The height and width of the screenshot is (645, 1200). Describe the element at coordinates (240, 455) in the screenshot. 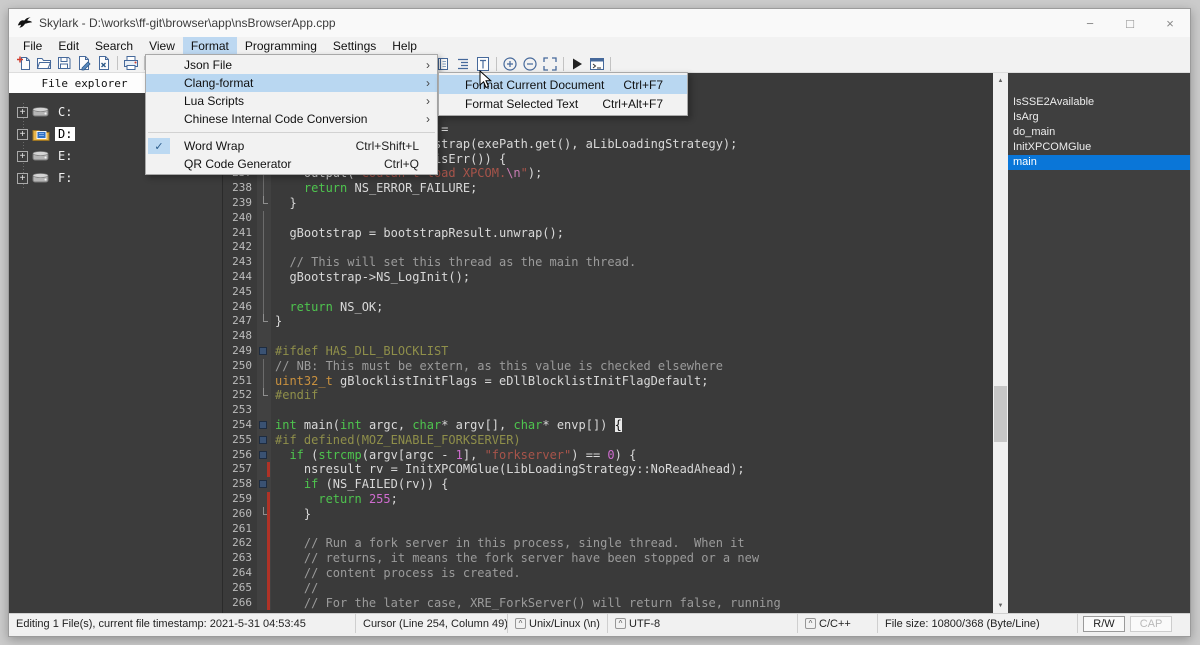

I see `line-number: 256` at that location.